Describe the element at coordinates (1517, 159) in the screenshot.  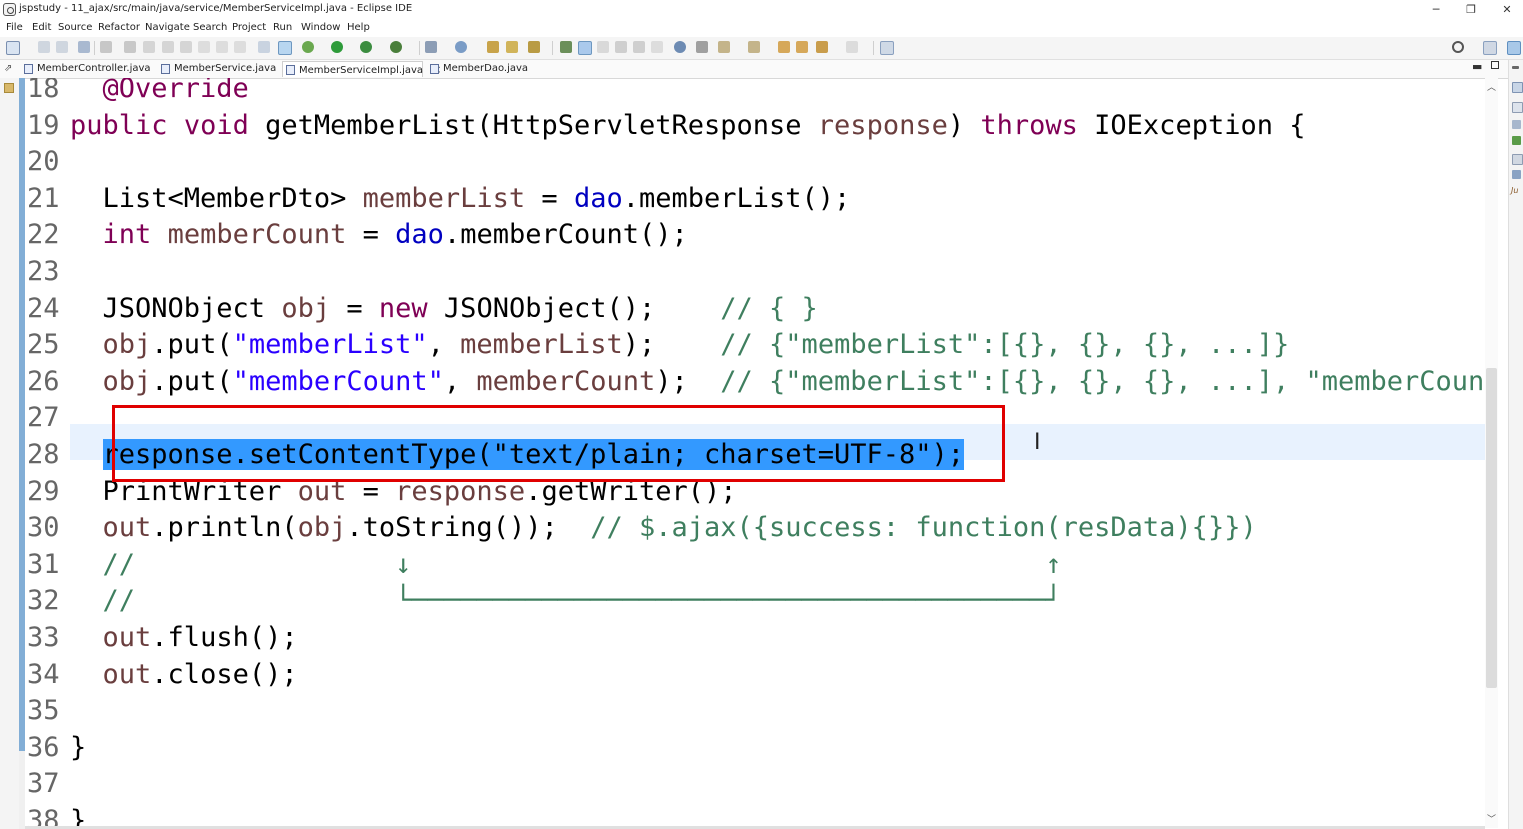
I see `snippets-icon` at that location.